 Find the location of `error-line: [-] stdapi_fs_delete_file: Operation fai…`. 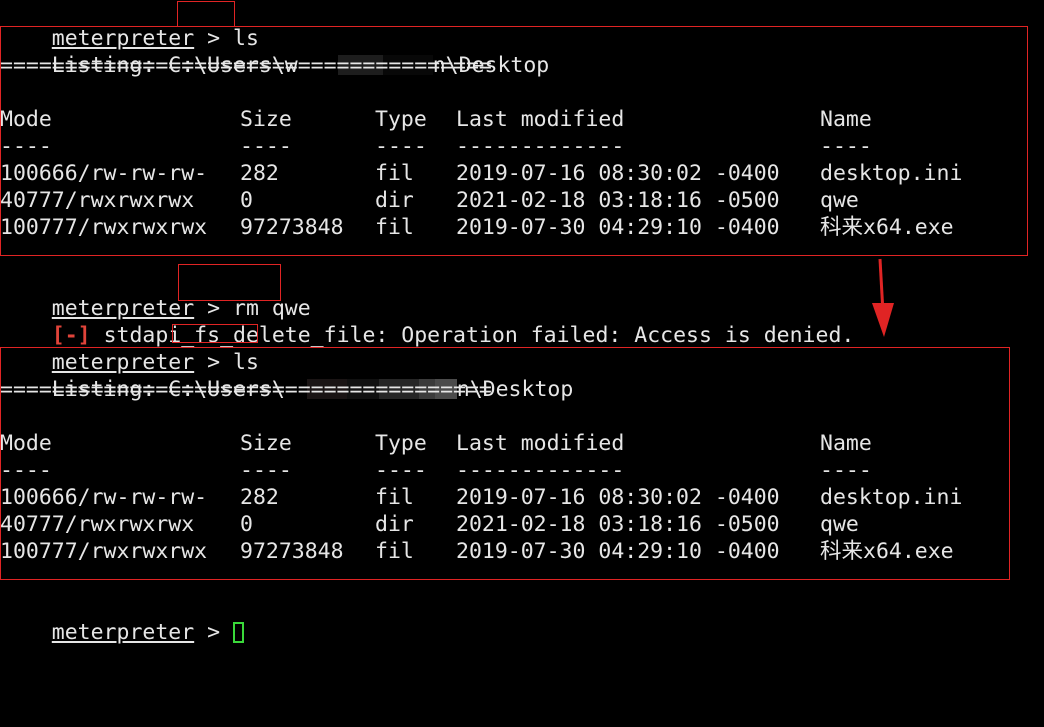

error-line: [-] stdapi_fs_delete_file: Operation fai… is located at coordinates (427, 321).